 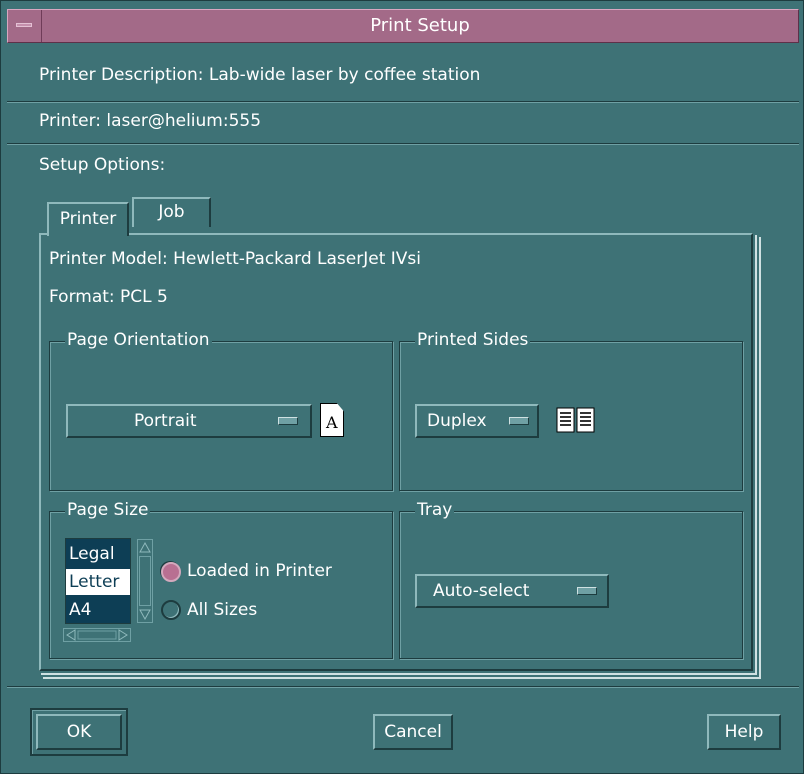 I want to click on orientation-option-menu: Portrait, so click(x=189, y=421).